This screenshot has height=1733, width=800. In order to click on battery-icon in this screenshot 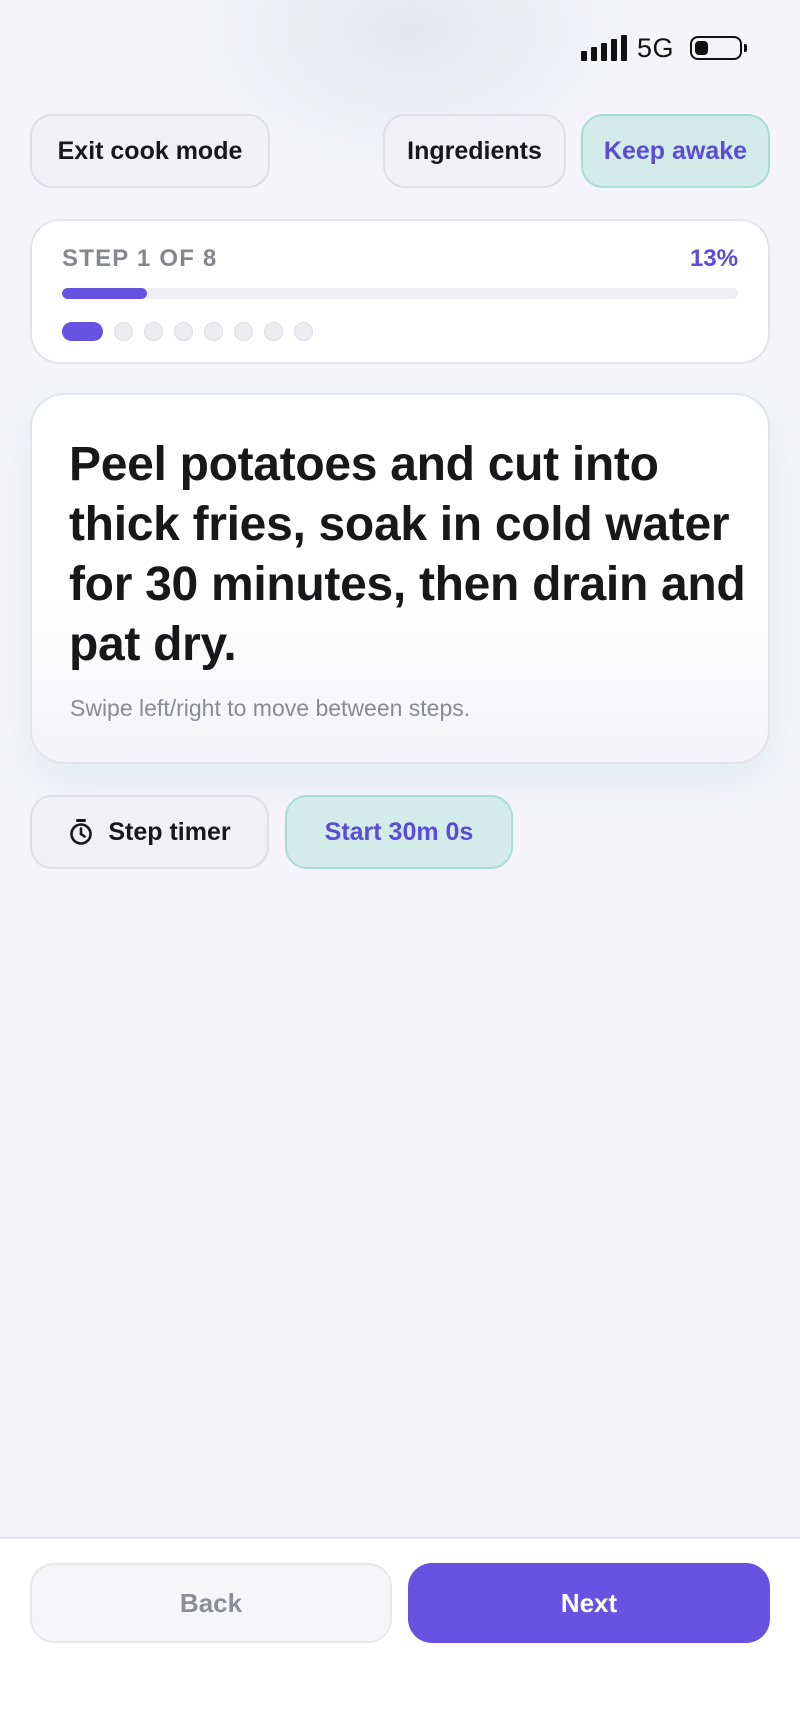, I will do `click(718, 48)`.